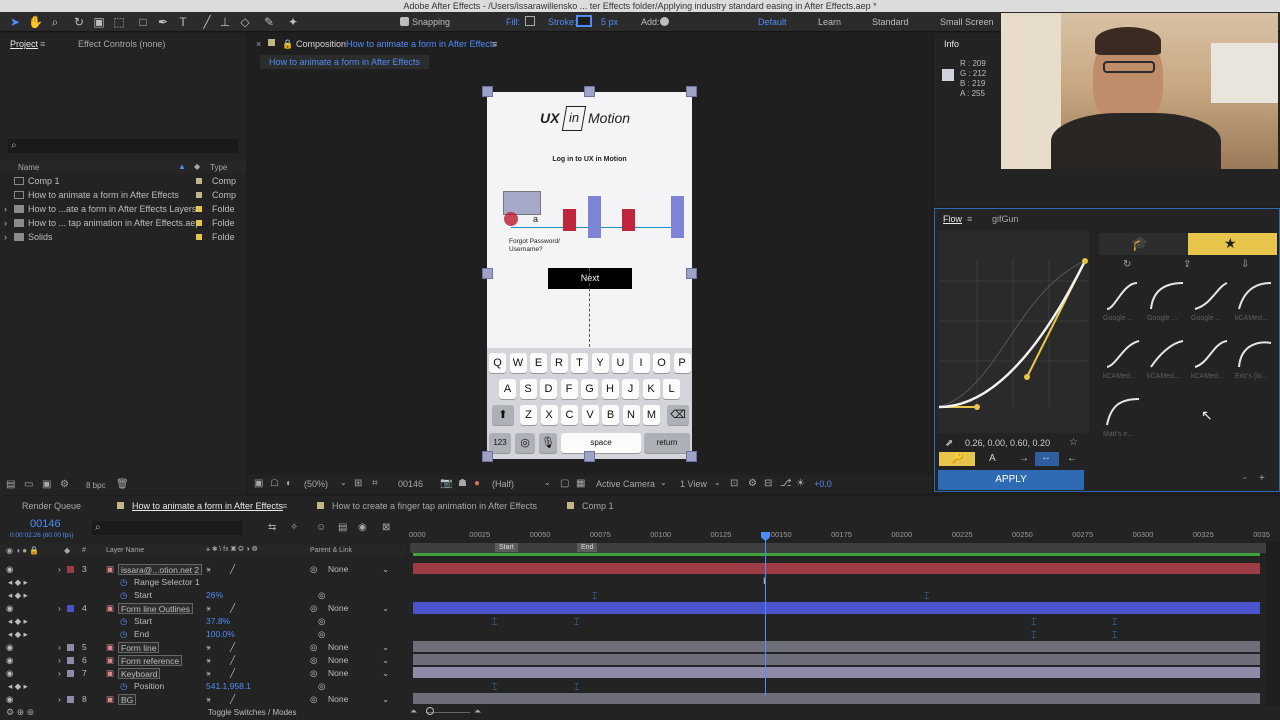 The height and width of the screenshot is (720, 1280). What do you see at coordinates (252, 712) in the screenshot?
I see `toggle-switches-modes: Toggle Switches / Modes` at bounding box center [252, 712].